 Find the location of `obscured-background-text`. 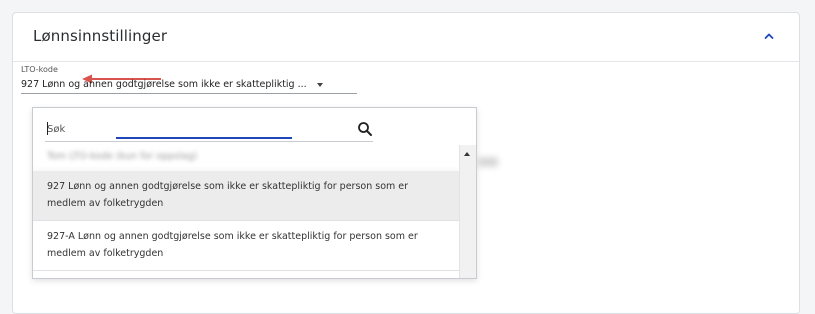

obscured-background-text is located at coordinates (488, 162).